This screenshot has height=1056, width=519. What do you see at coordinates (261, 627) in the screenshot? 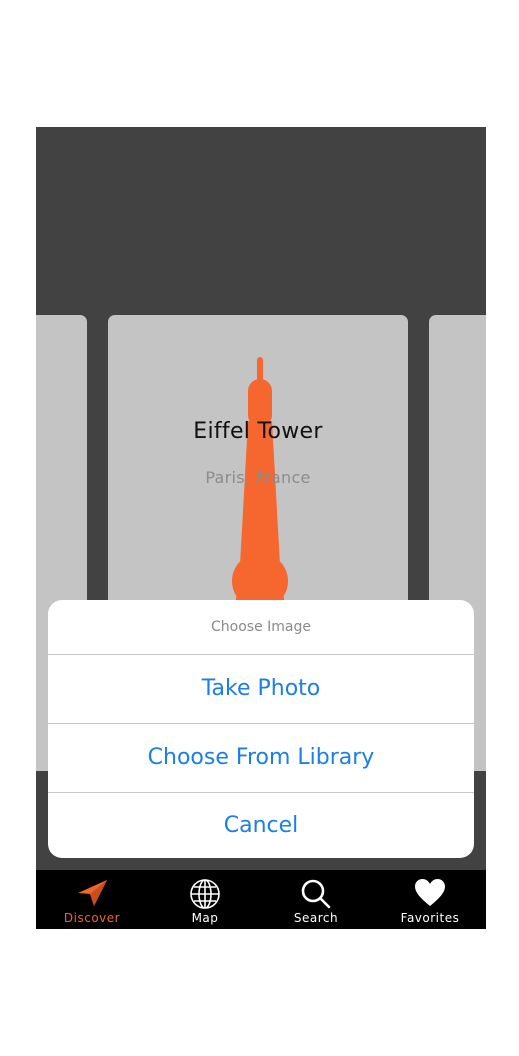
I see `action-sheet-title: Choose Image` at bounding box center [261, 627].